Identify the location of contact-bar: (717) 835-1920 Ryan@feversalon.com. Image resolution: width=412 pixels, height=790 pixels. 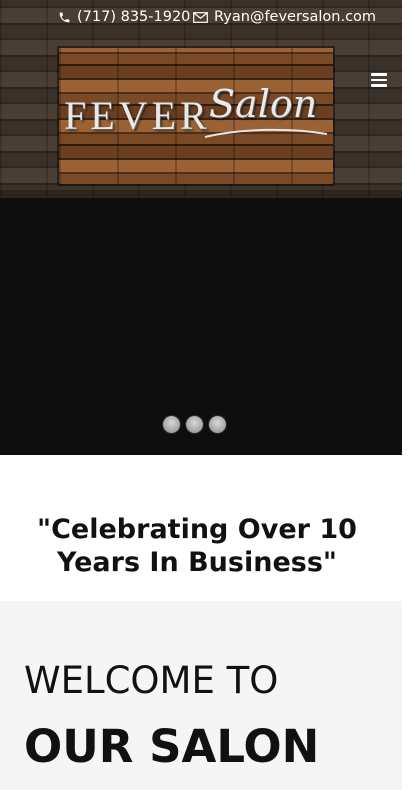
(201, 17).